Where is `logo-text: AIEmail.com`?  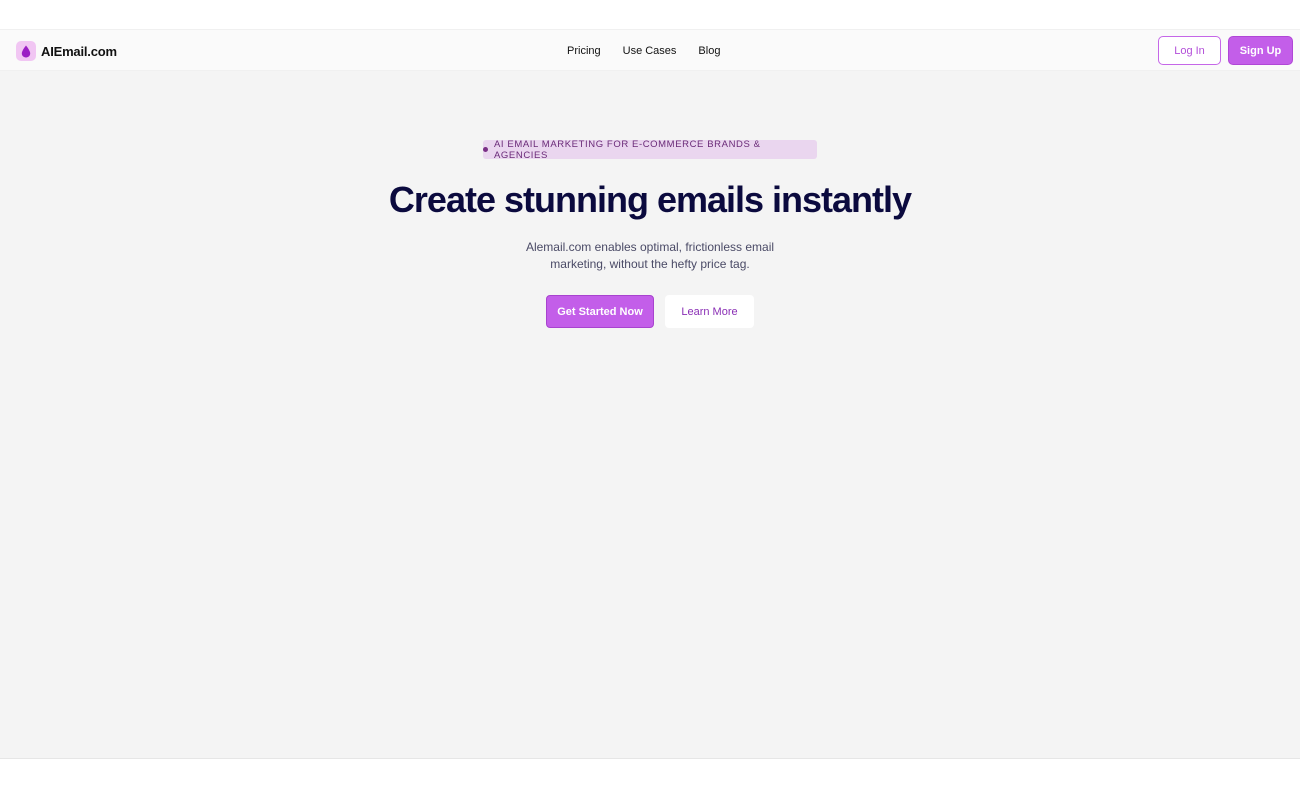 logo-text: AIEmail.com is located at coordinates (79, 51).